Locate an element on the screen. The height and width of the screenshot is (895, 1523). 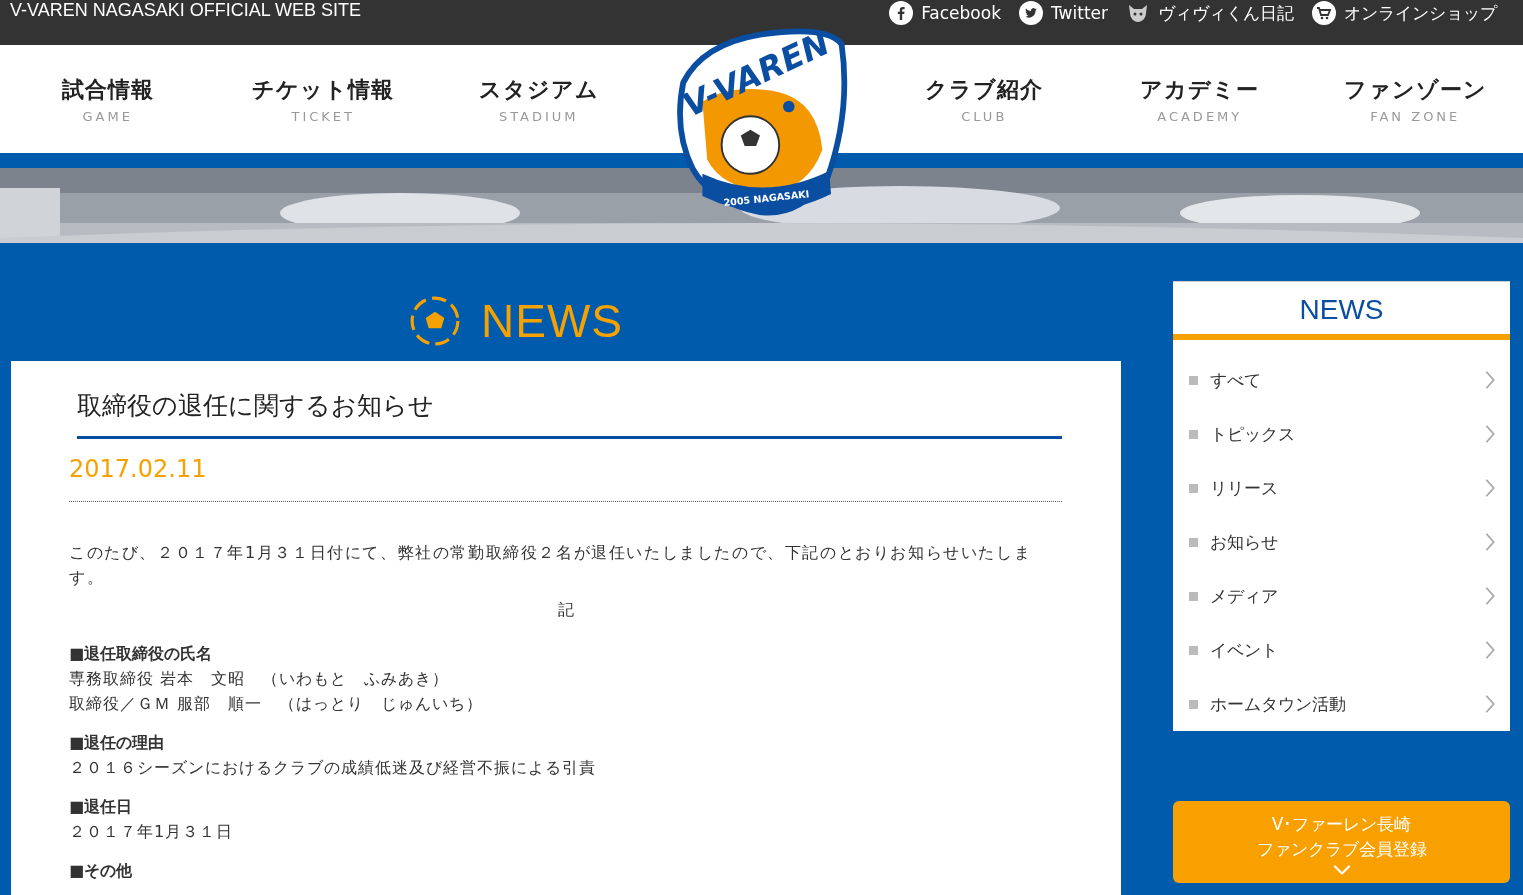
top-link: Facebook is located at coordinates (945, 13).